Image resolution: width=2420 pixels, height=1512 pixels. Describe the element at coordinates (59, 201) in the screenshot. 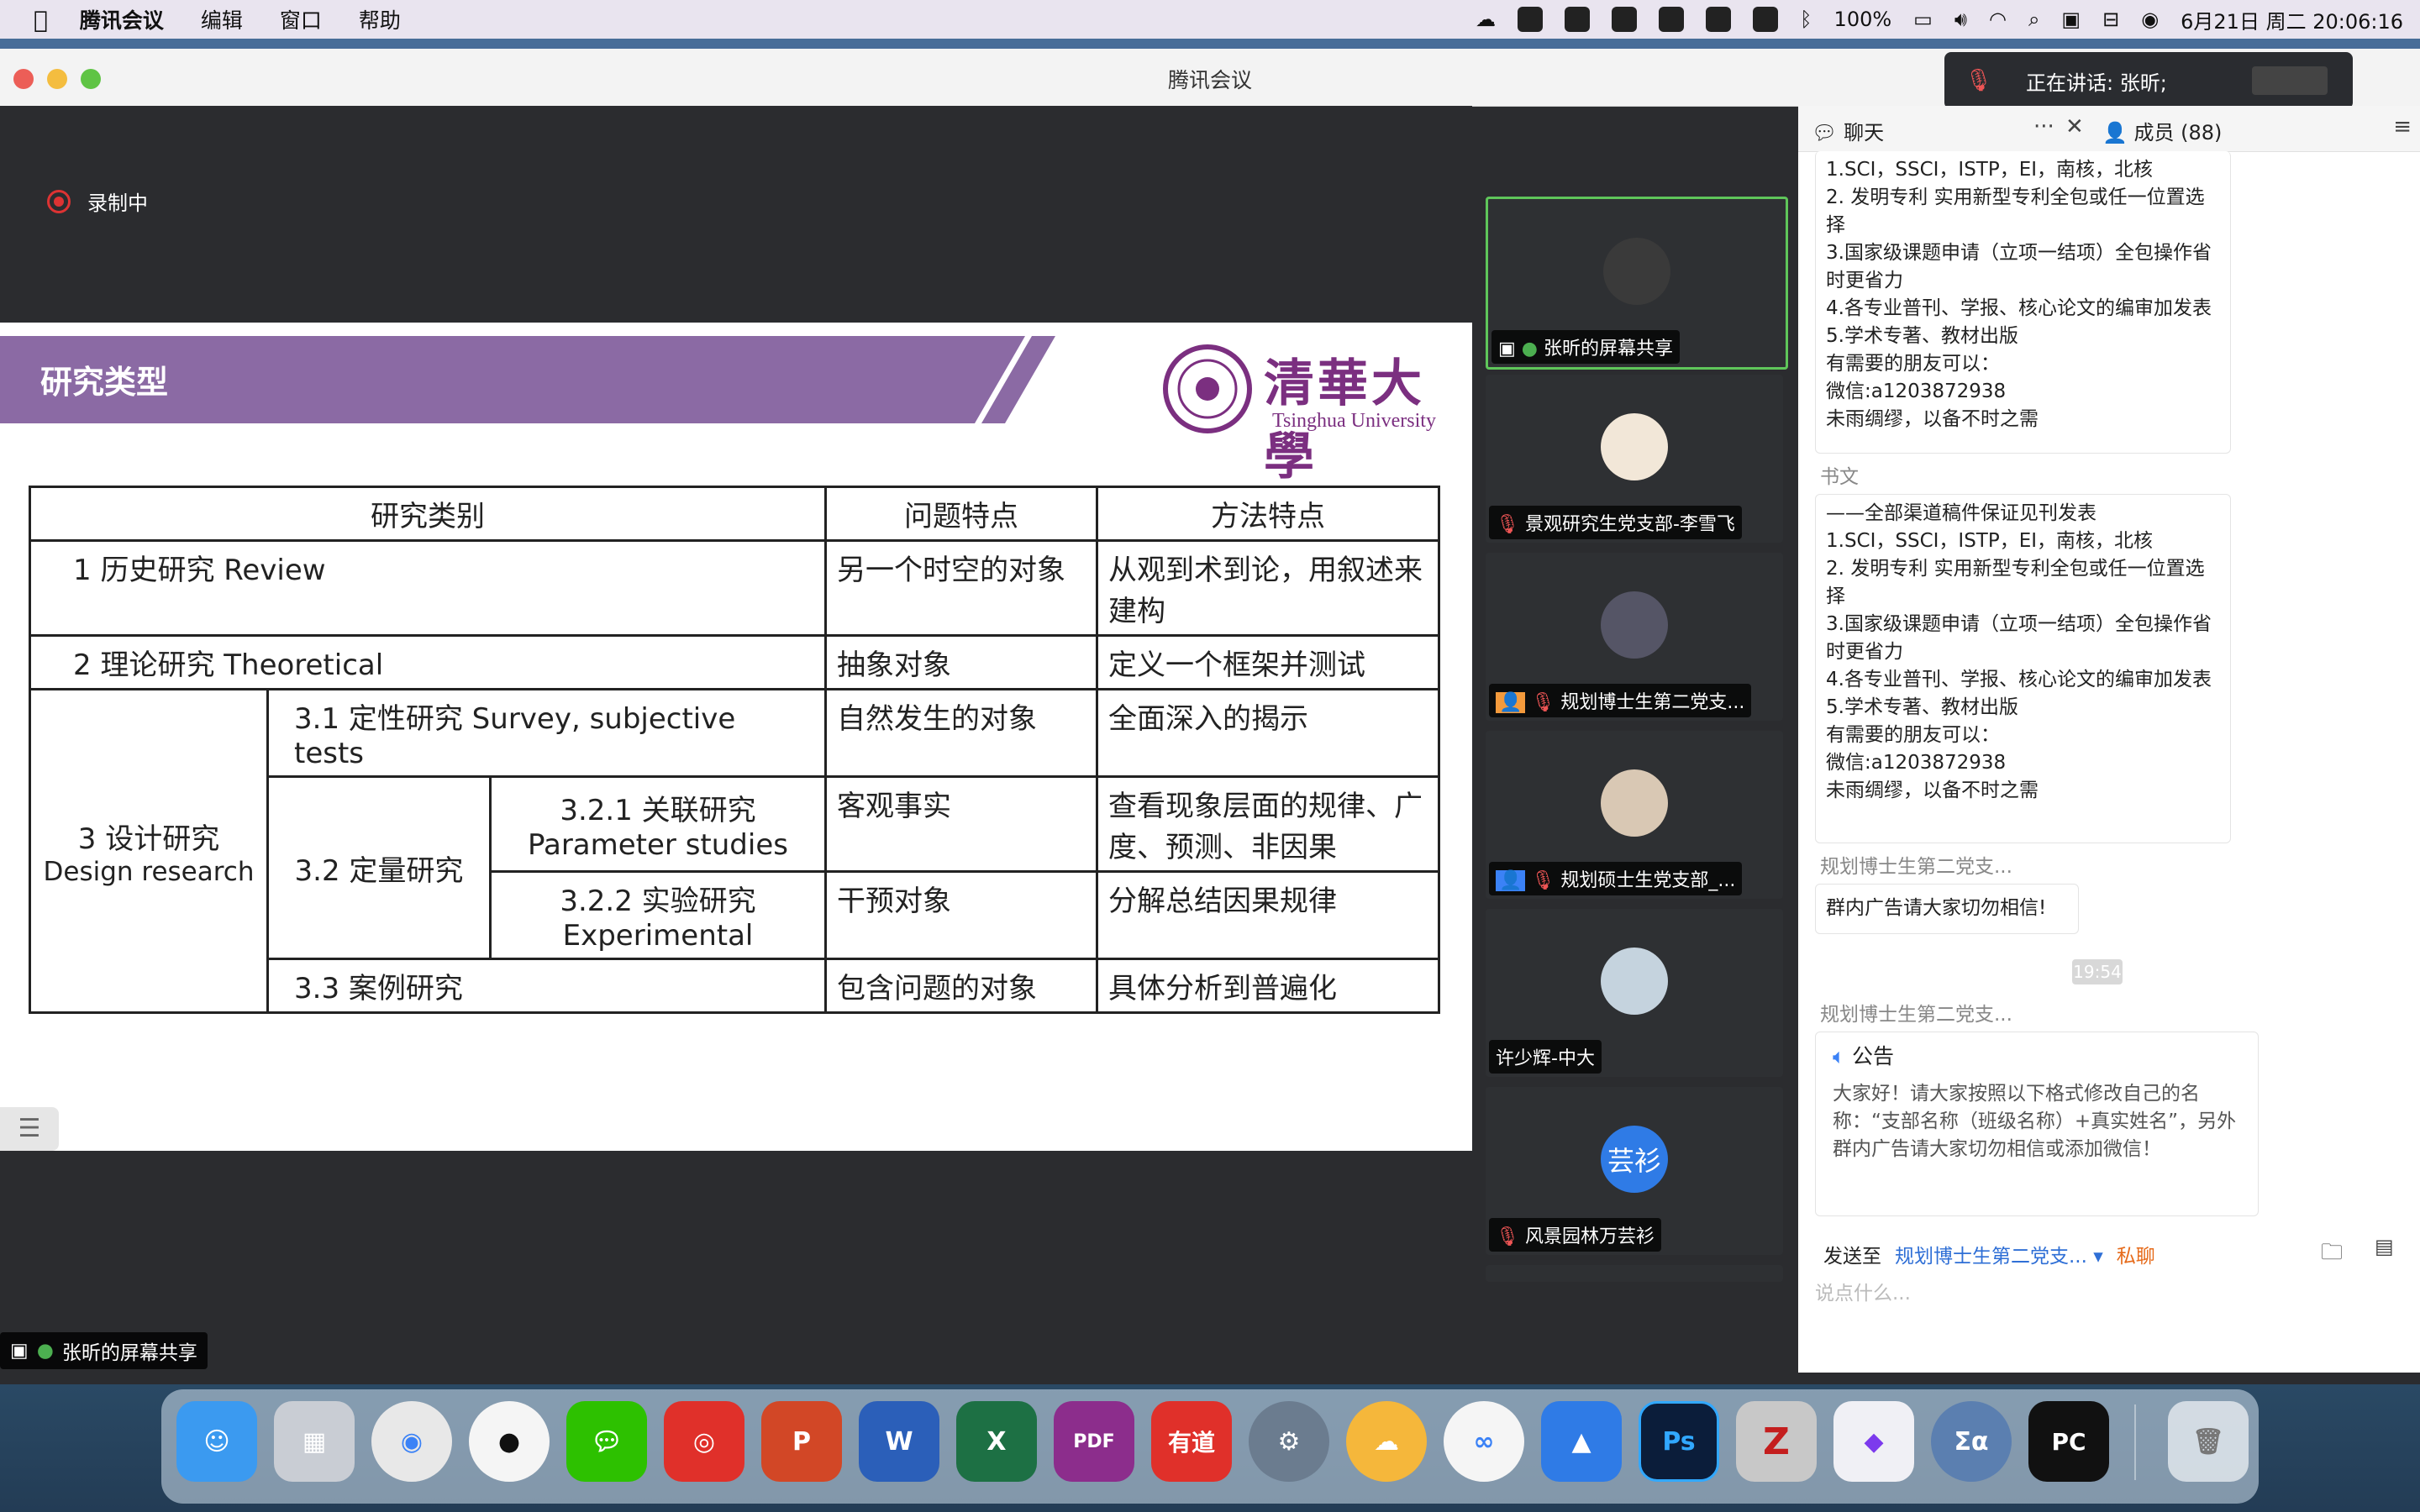

I see `record-icon` at that location.